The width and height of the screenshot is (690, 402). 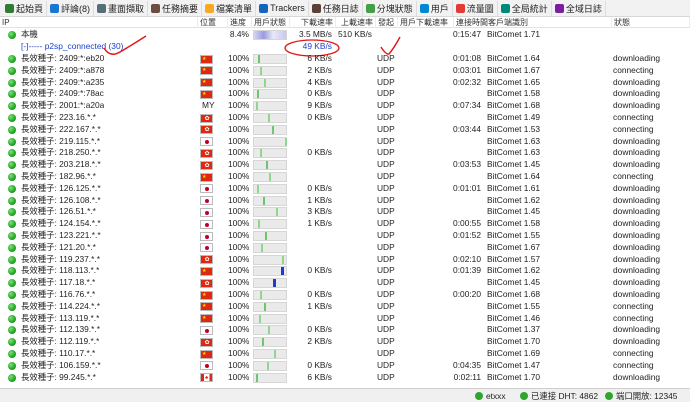 What do you see at coordinates (609, 396) in the screenshot?
I see `port-icon` at bounding box center [609, 396].